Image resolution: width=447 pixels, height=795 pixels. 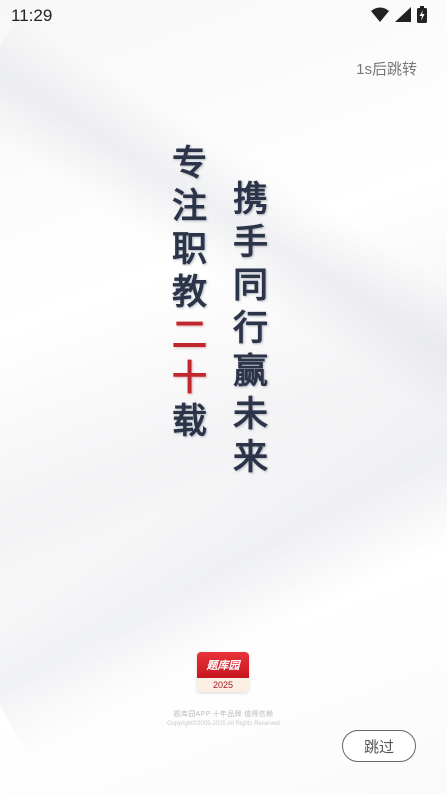 I want to click on slogan-char: 携, so click(x=251, y=199).